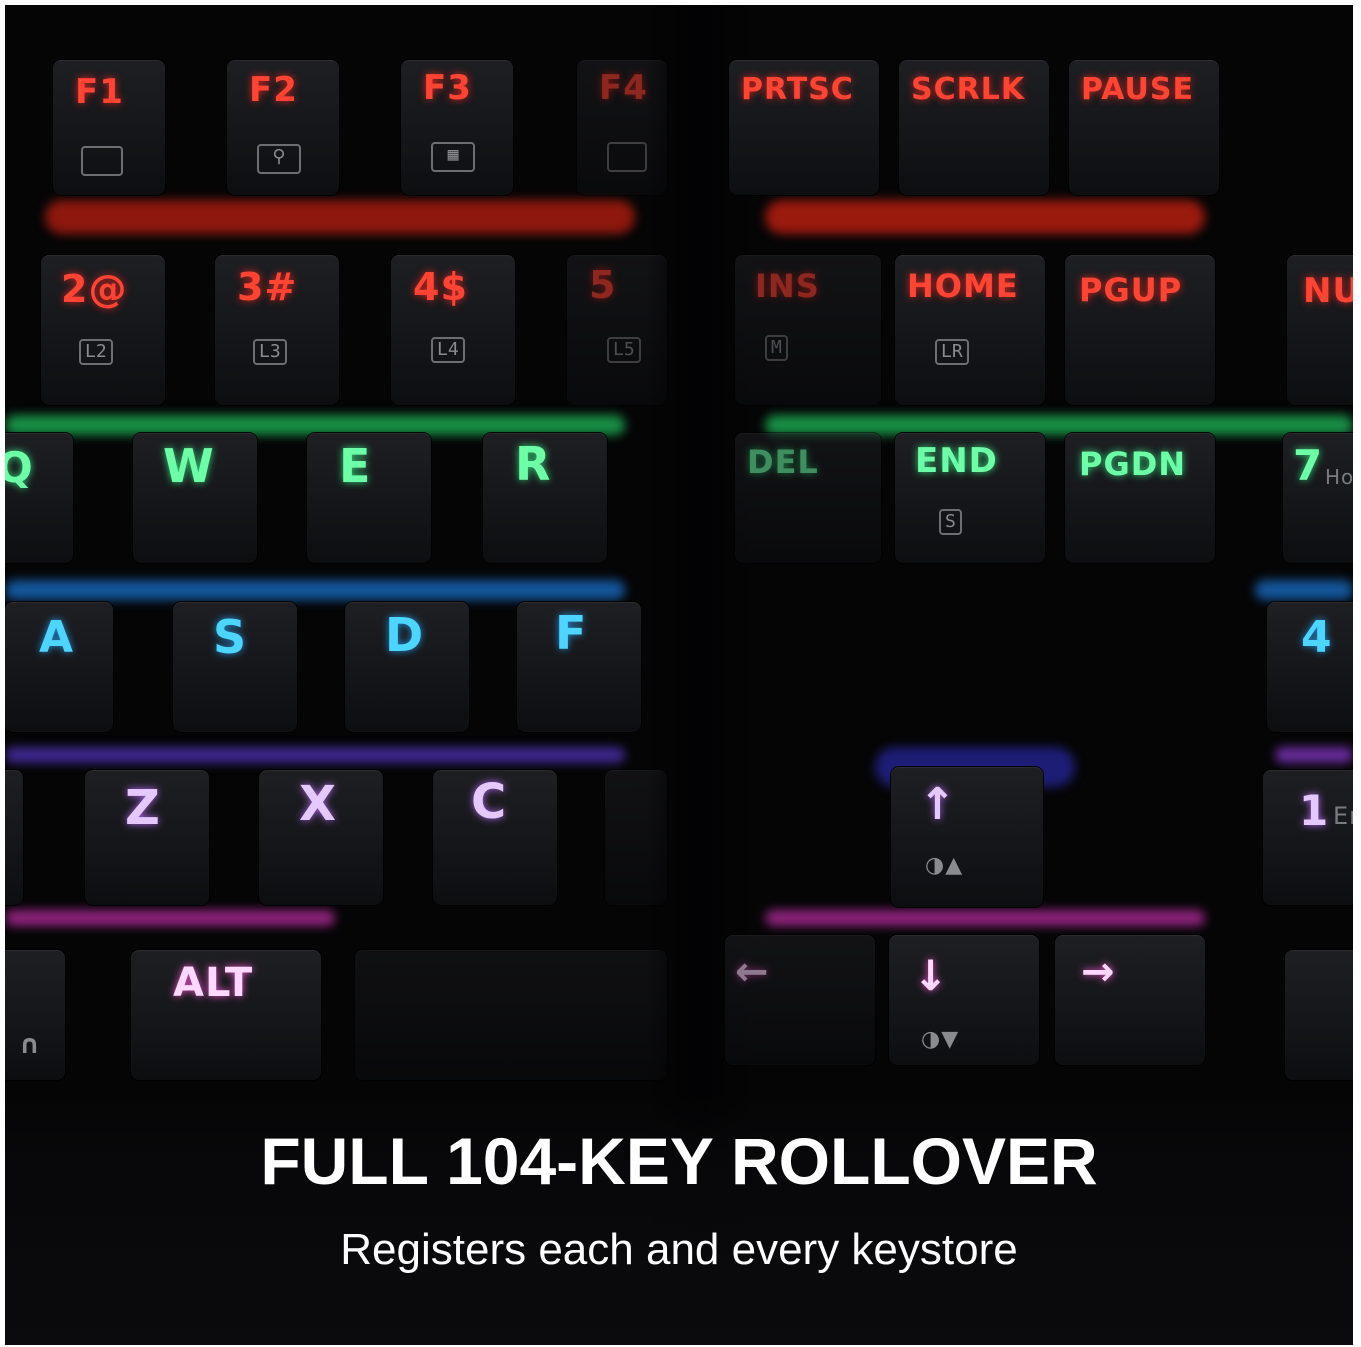 This screenshot has height=1347, width=1361. What do you see at coordinates (1319, 1015) in the screenshot?
I see `key-numpad-0-partial` at bounding box center [1319, 1015].